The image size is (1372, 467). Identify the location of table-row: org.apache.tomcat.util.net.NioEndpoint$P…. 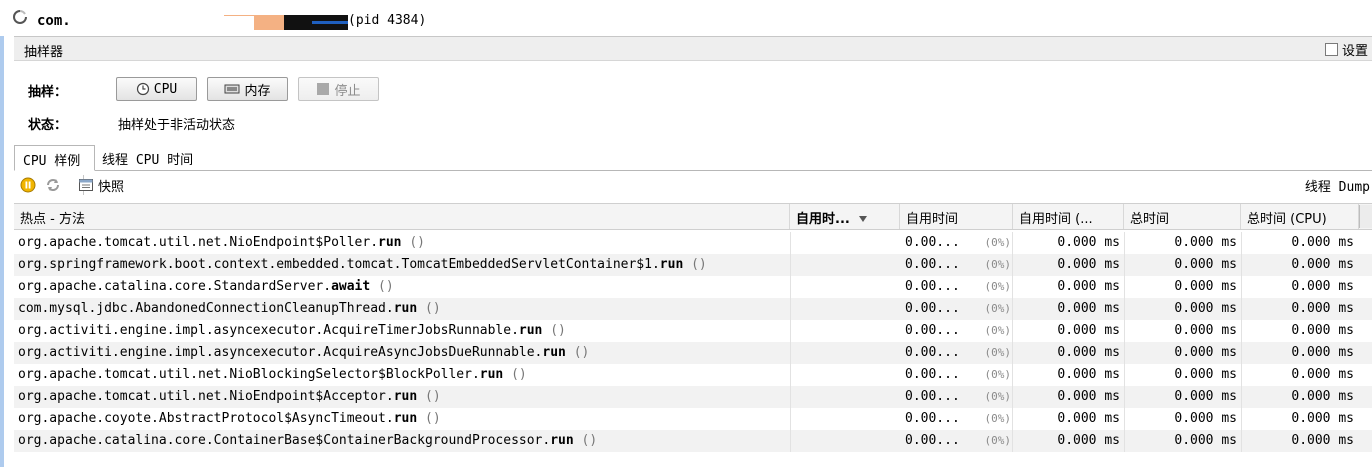
(693, 243).